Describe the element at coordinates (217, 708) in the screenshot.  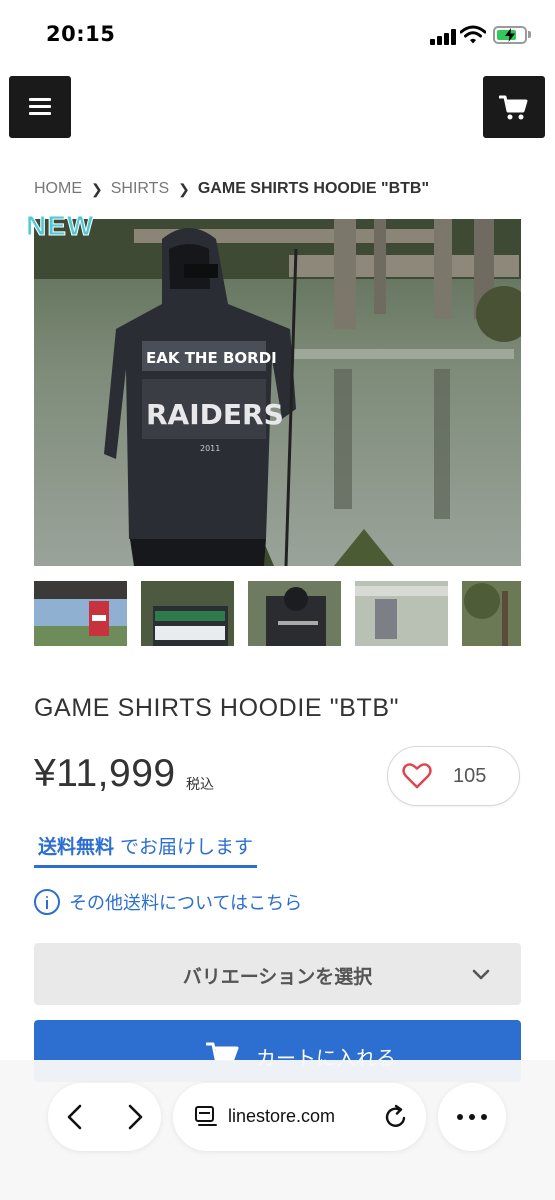
I see `product-title: GAME SHIRTS HOODIE "BTB"` at that location.